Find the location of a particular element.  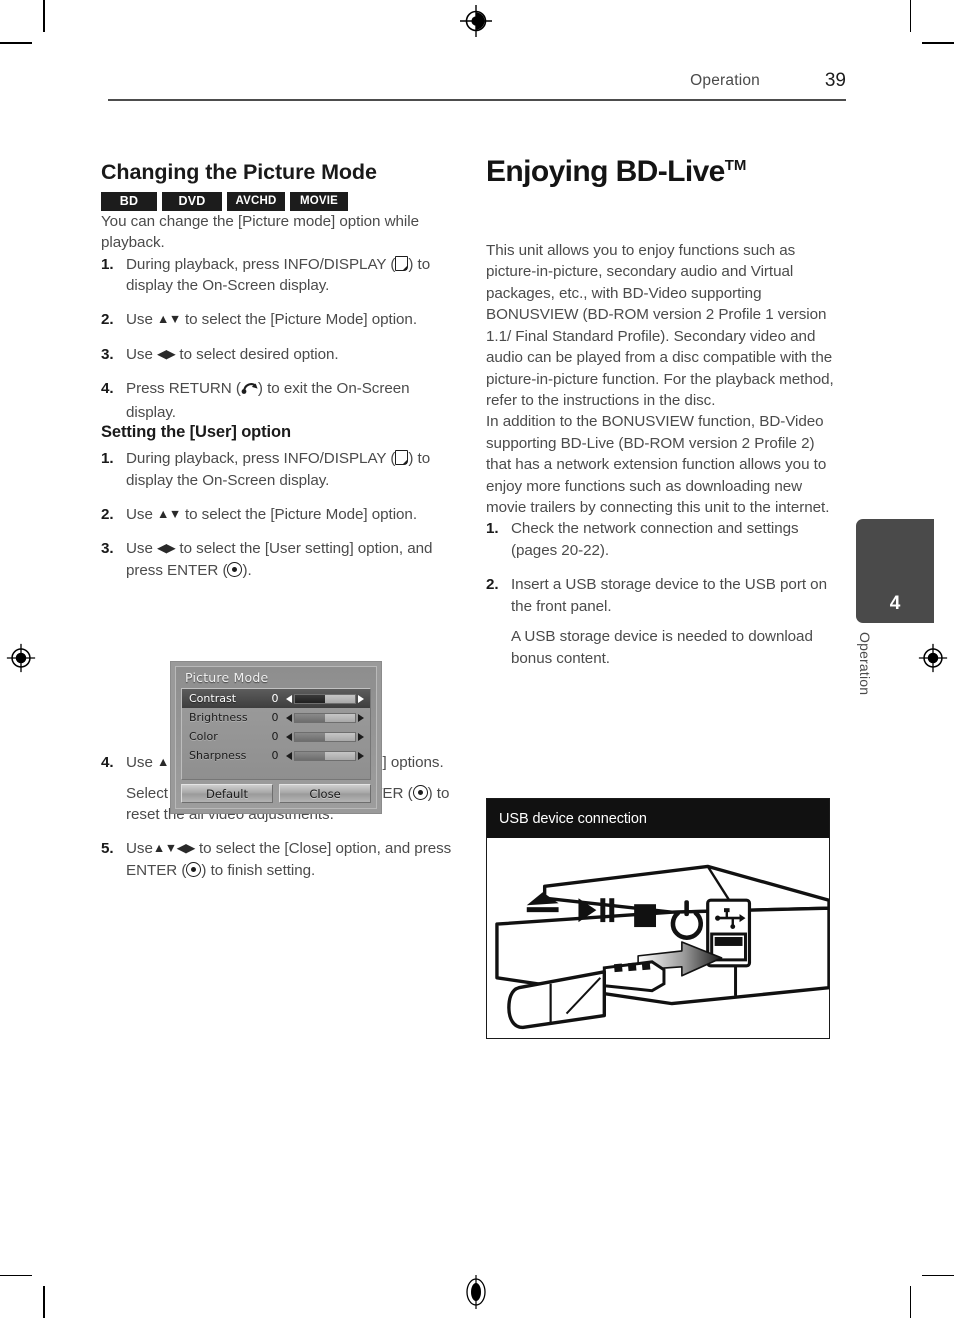

list-item: 3. Use ◀▶ to select desired option. is located at coordinates (279, 354).